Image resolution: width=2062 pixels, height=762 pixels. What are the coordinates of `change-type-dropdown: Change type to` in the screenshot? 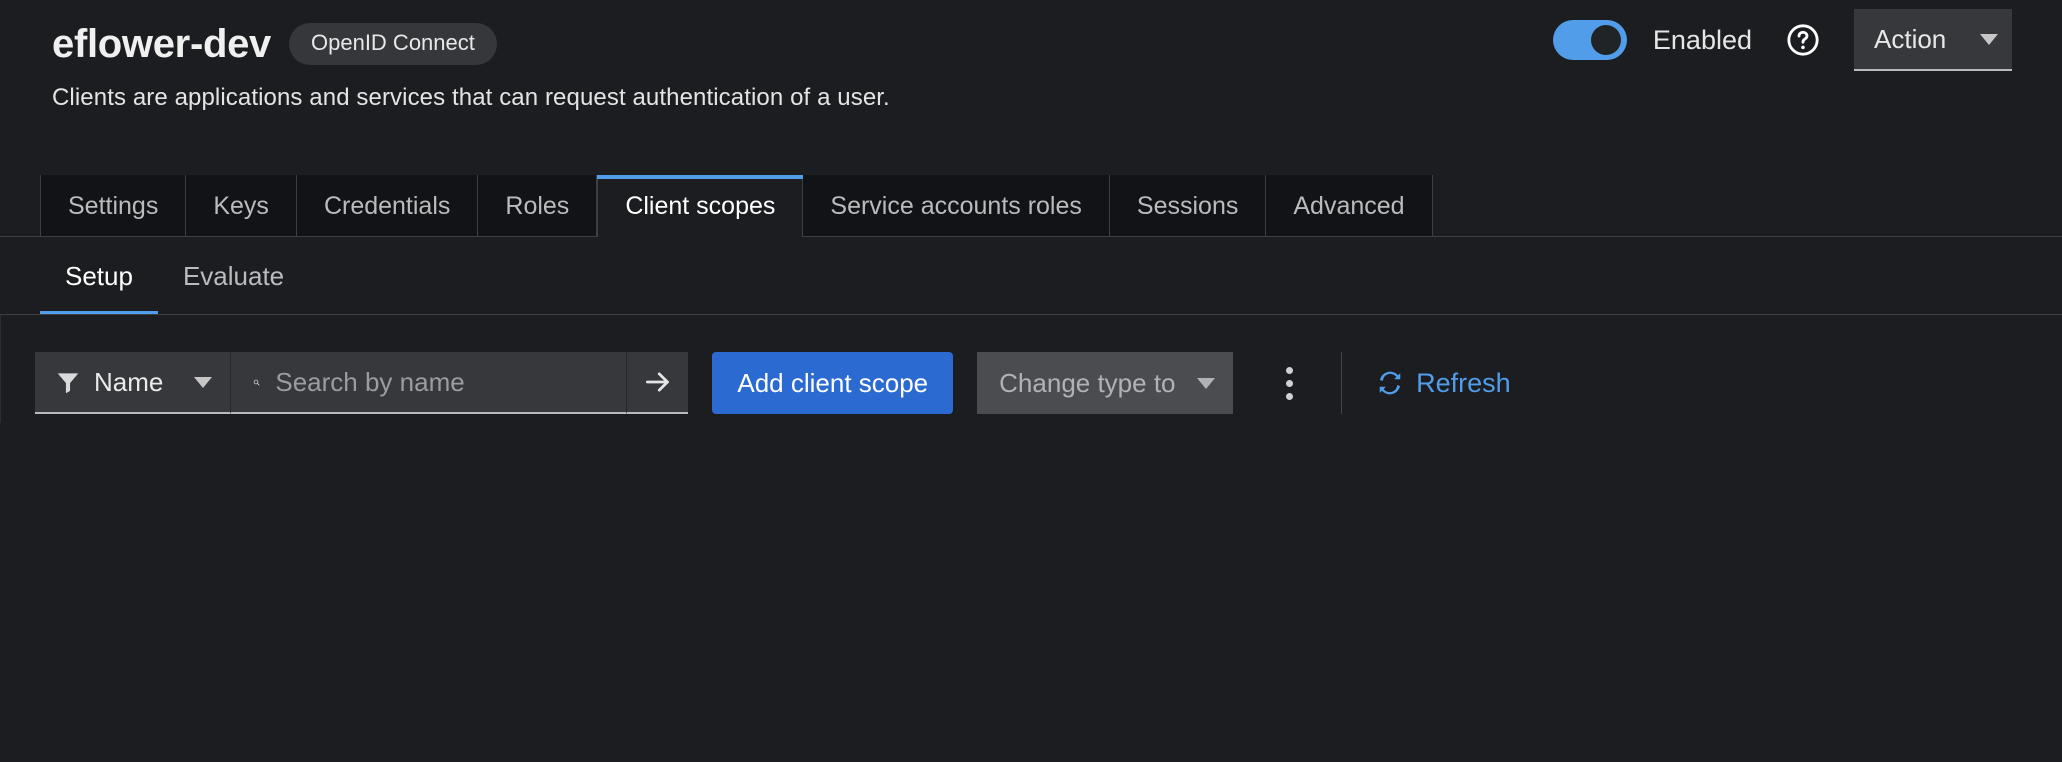 It's located at (1105, 383).